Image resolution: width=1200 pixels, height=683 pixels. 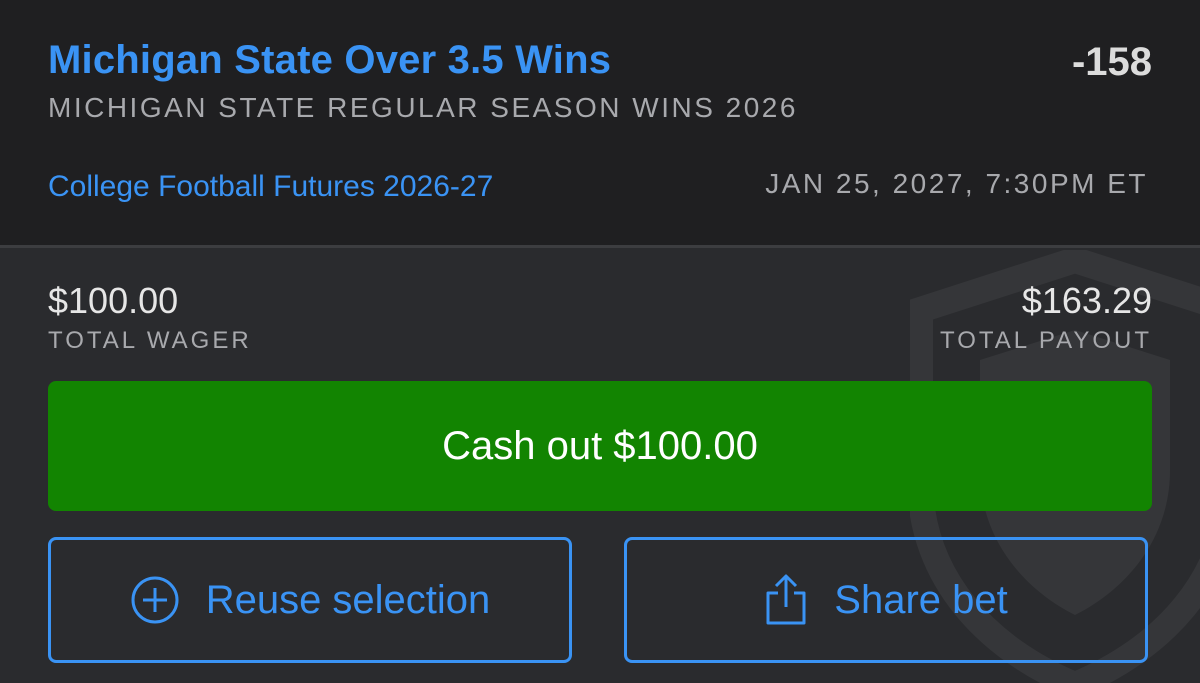 I want to click on reuse-selection-label: Reuse selection, so click(x=348, y=599).